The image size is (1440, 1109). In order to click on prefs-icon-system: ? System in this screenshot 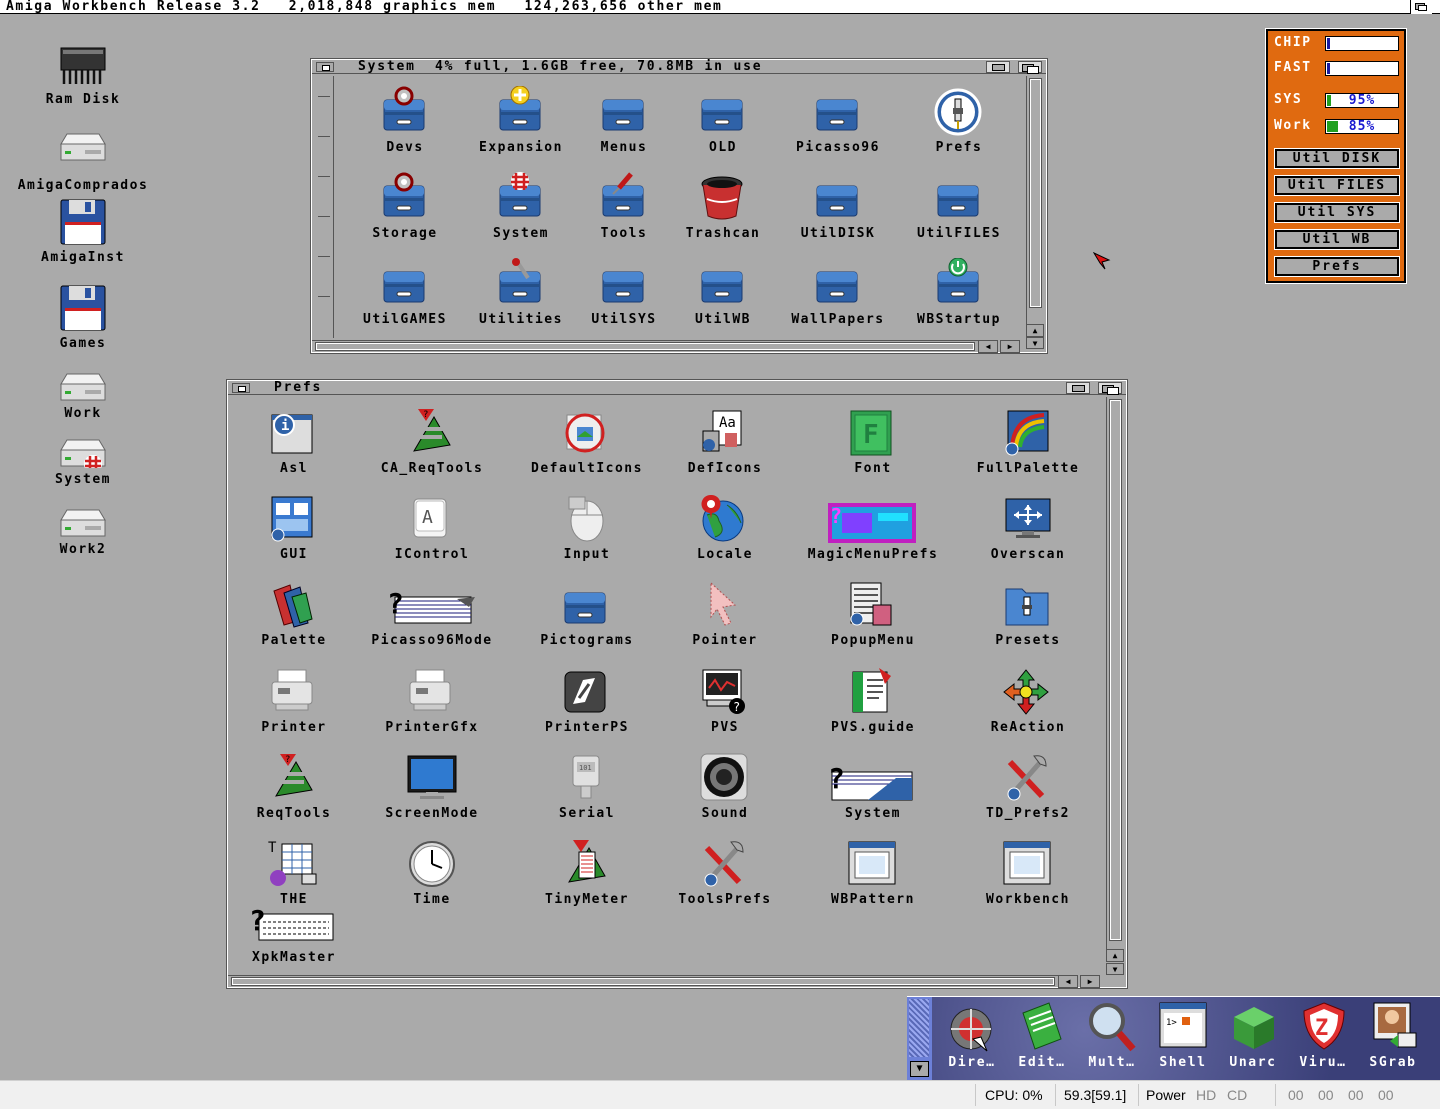, I will do `click(873, 786)`.